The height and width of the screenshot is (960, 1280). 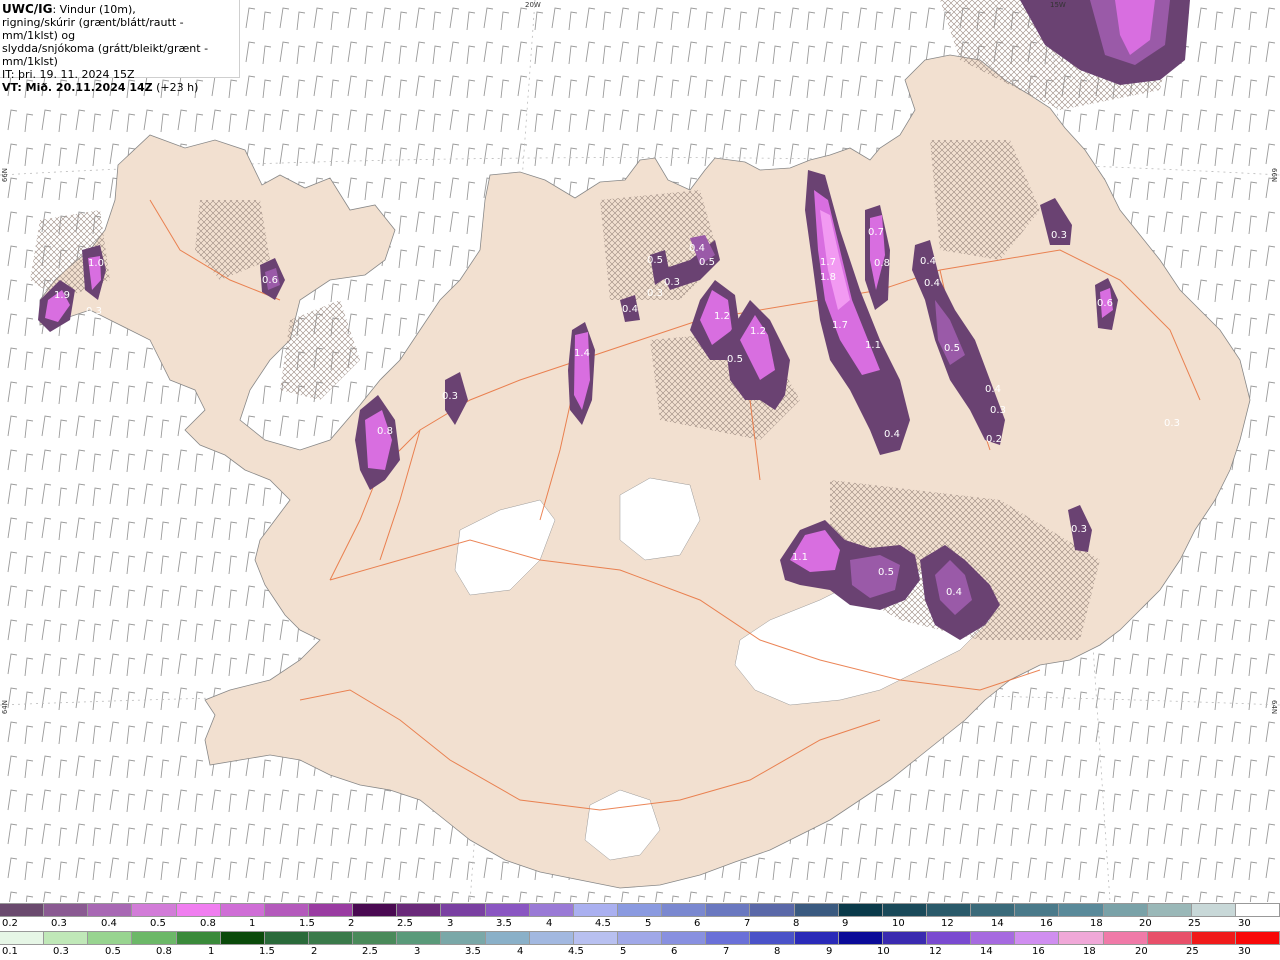 I want to click on legend-tick-label: 10, so click(x=898, y=923).